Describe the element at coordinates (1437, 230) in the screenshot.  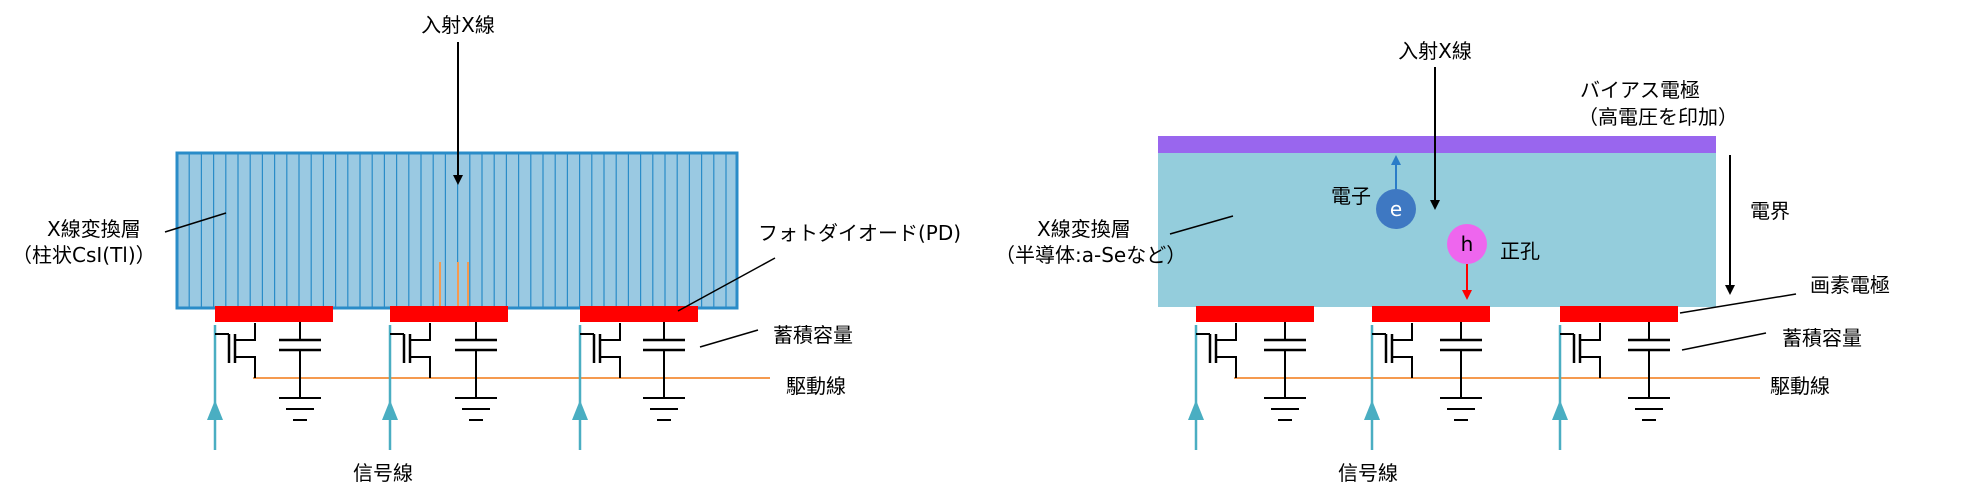
I see `semiconductor-layer` at that location.